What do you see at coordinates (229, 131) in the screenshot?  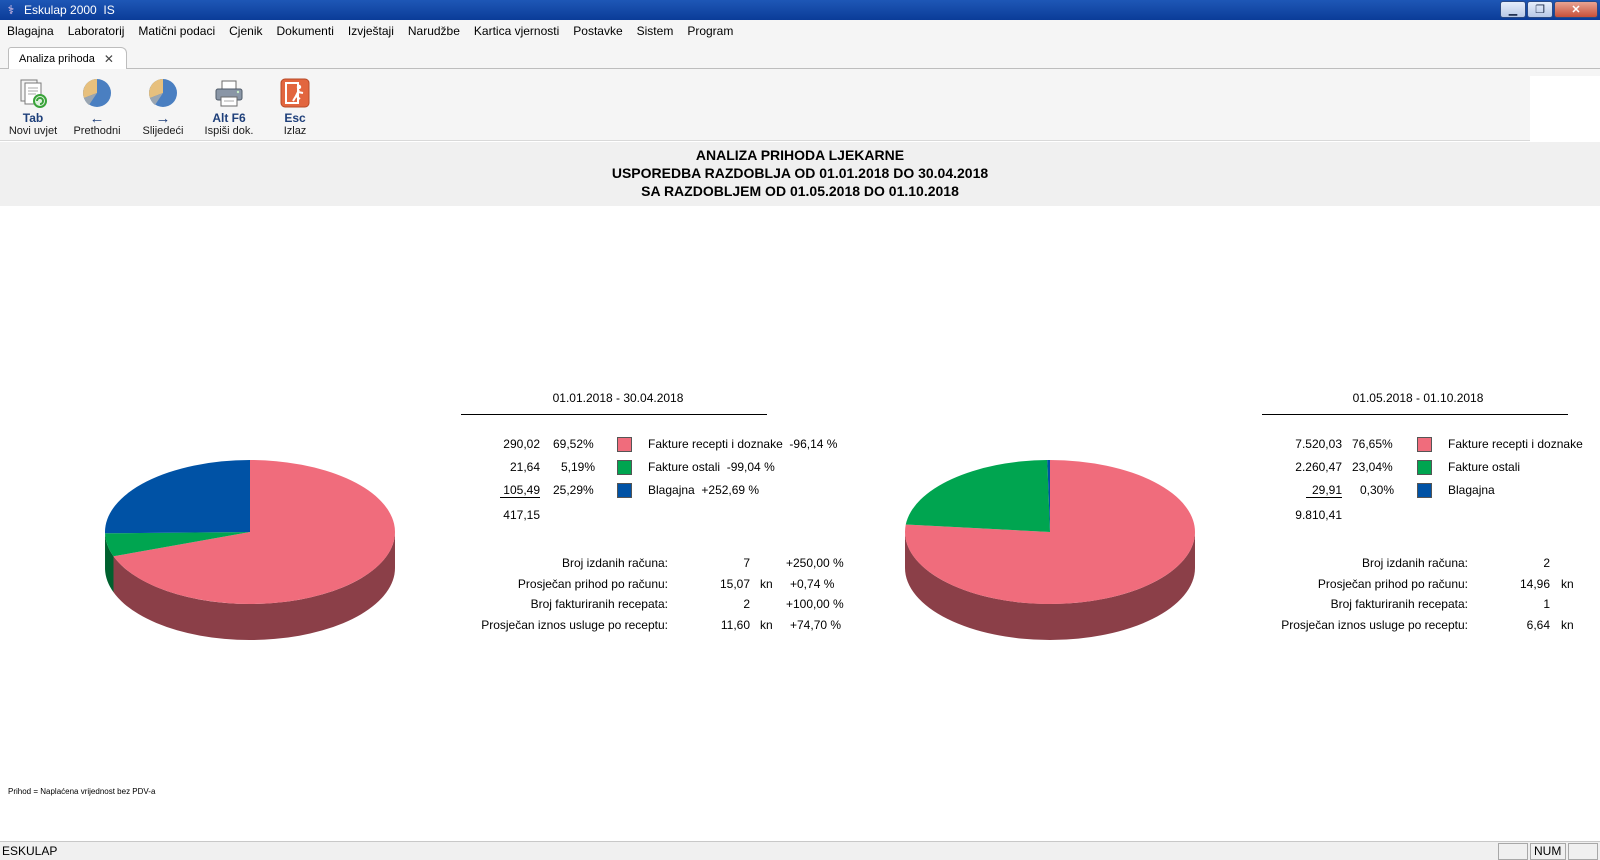 I see `print-label: Ispiši dok.` at bounding box center [229, 131].